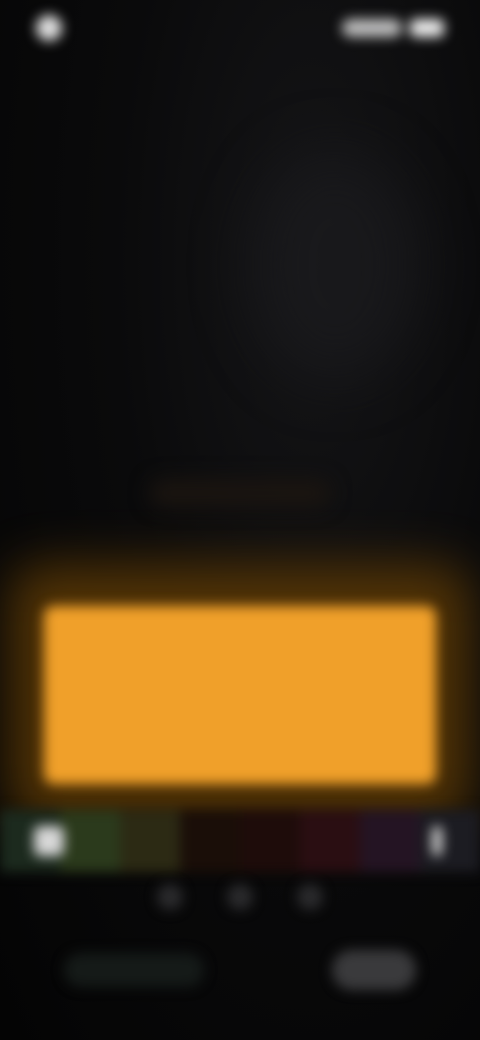  Describe the element at coordinates (437, 841) in the screenshot. I see `filter-right-handle` at that location.